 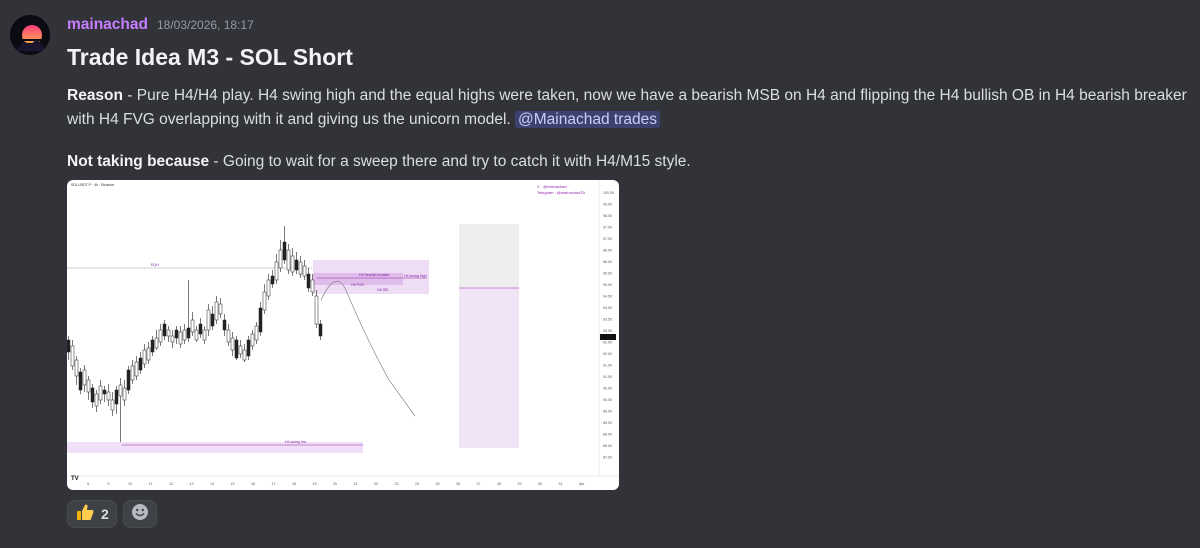 What do you see at coordinates (607, 458) in the screenshot?
I see `price-tick-label: 87.50` at bounding box center [607, 458].